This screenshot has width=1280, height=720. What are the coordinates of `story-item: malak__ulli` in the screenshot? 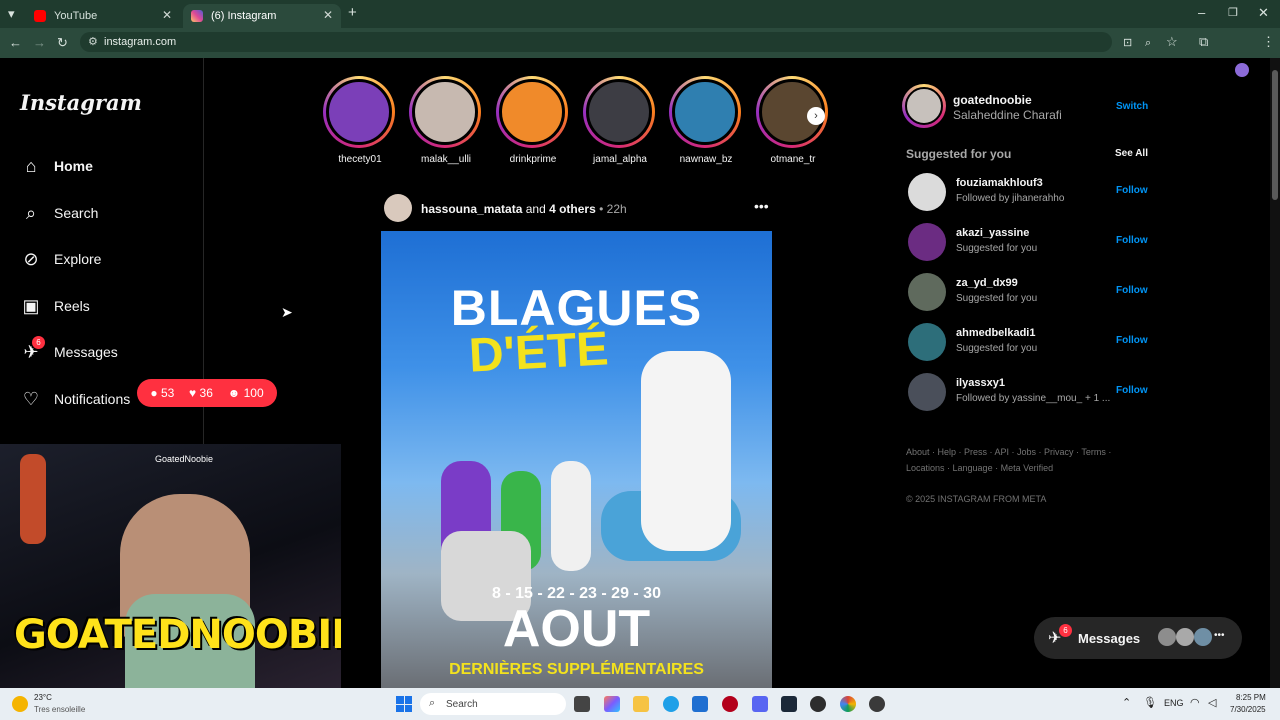 It's located at (446, 120).